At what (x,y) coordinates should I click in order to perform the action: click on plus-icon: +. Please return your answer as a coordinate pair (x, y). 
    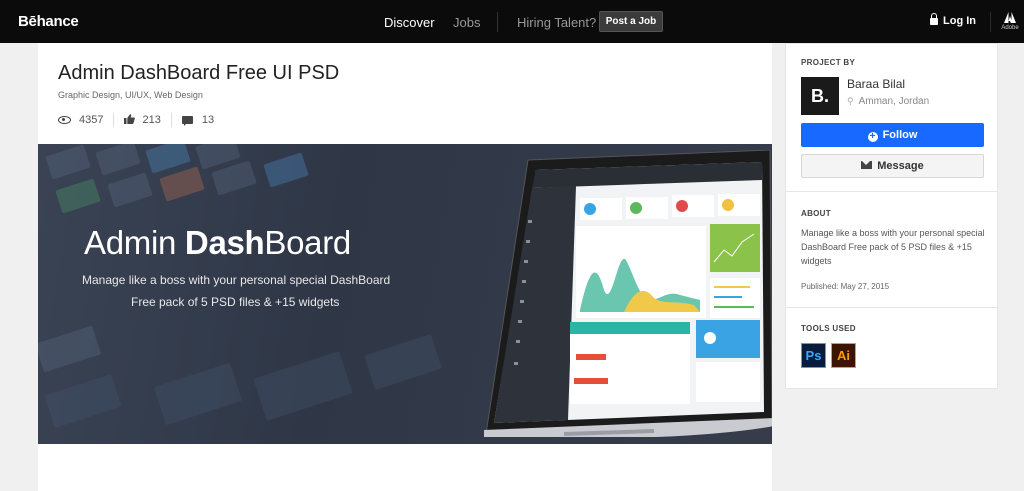
    Looking at the image, I should click on (872, 137).